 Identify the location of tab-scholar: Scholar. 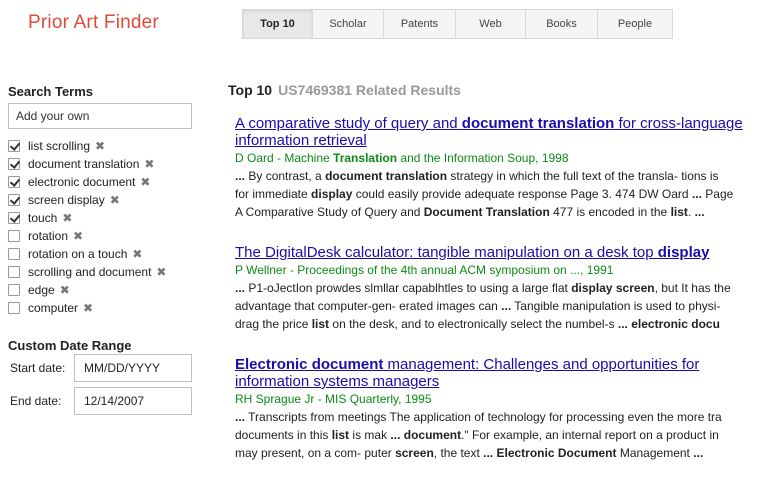
(348, 24).